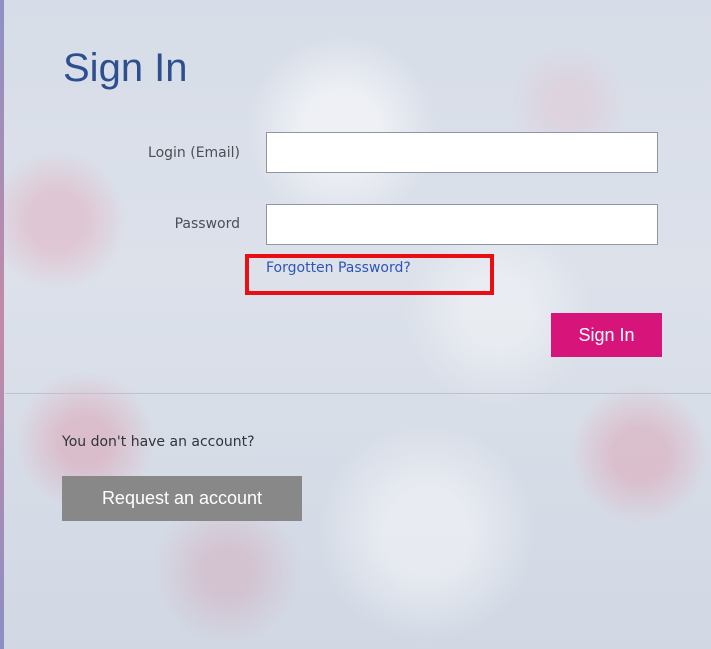 The height and width of the screenshot is (649, 711). What do you see at coordinates (182, 498) in the screenshot?
I see `request-account-button: Request an account` at bounding box center [182, 498].